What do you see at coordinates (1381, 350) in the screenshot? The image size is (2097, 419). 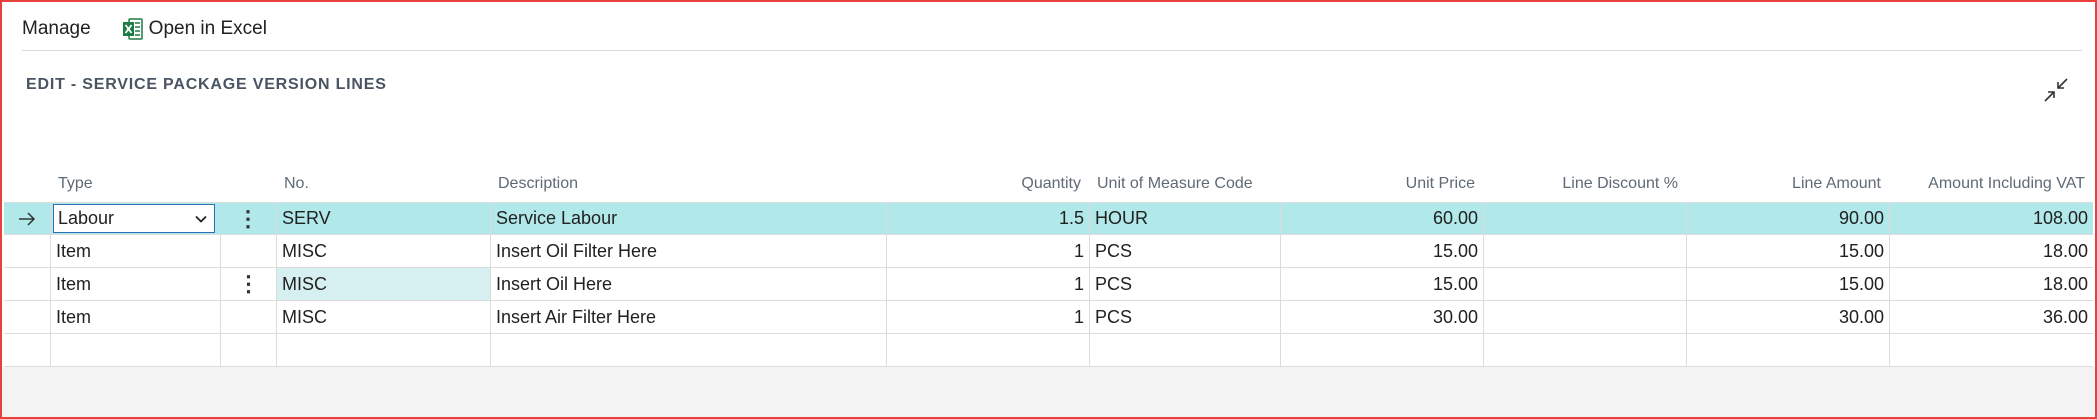 I see `unit-price-cell` at bounding box center [1381, 350].